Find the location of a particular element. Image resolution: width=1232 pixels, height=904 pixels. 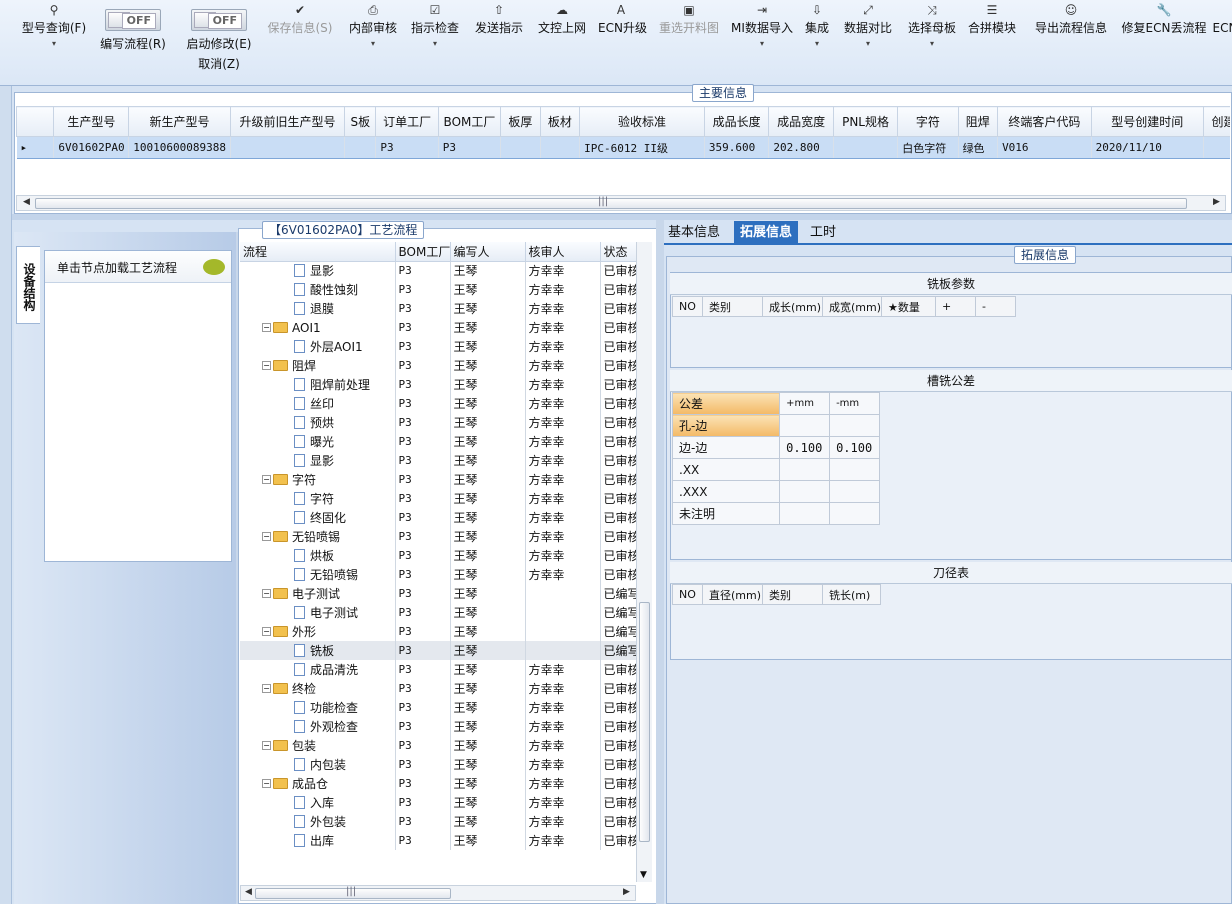

process-node: − 阻焊 is located at coordinates (318, 365).